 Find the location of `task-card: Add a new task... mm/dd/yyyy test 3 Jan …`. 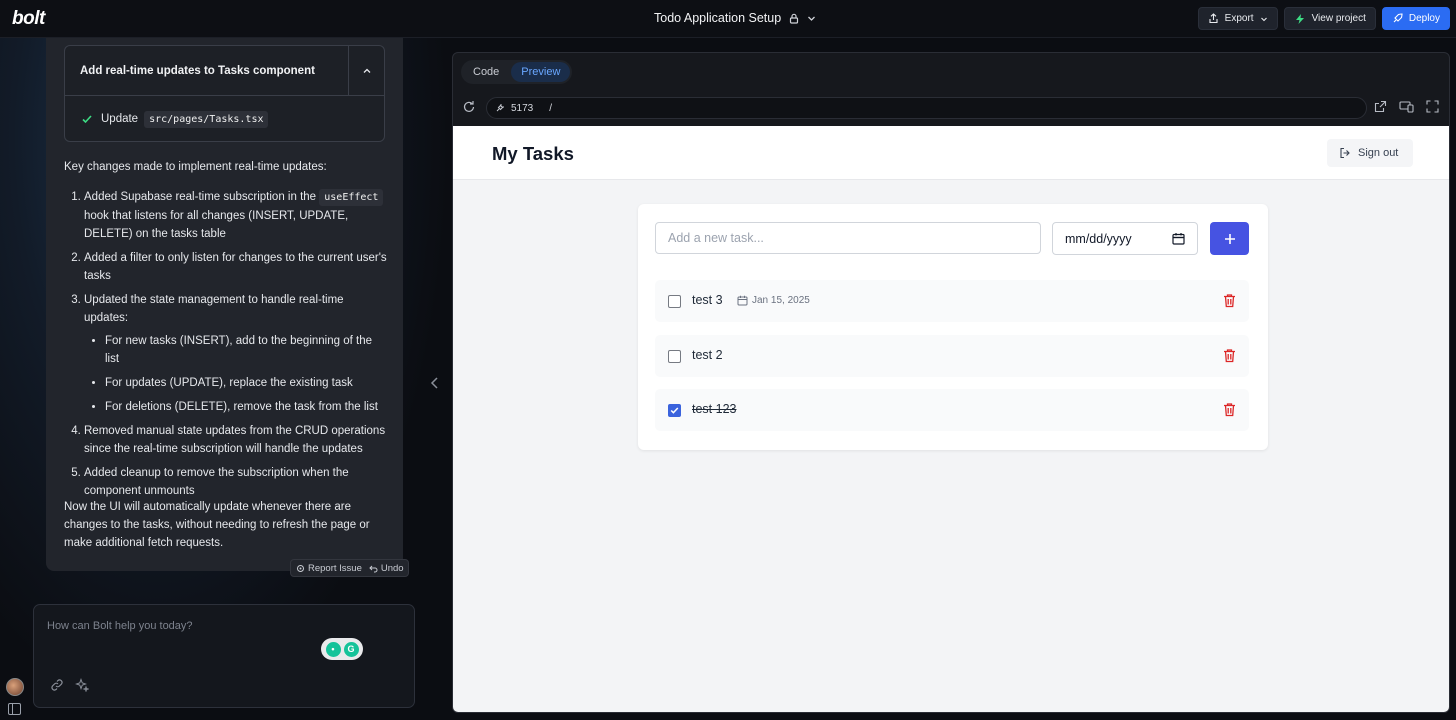

task-card: Add a new task... mm/dd/yyyy test 3 Jan … is located at coordinates (953, 327).